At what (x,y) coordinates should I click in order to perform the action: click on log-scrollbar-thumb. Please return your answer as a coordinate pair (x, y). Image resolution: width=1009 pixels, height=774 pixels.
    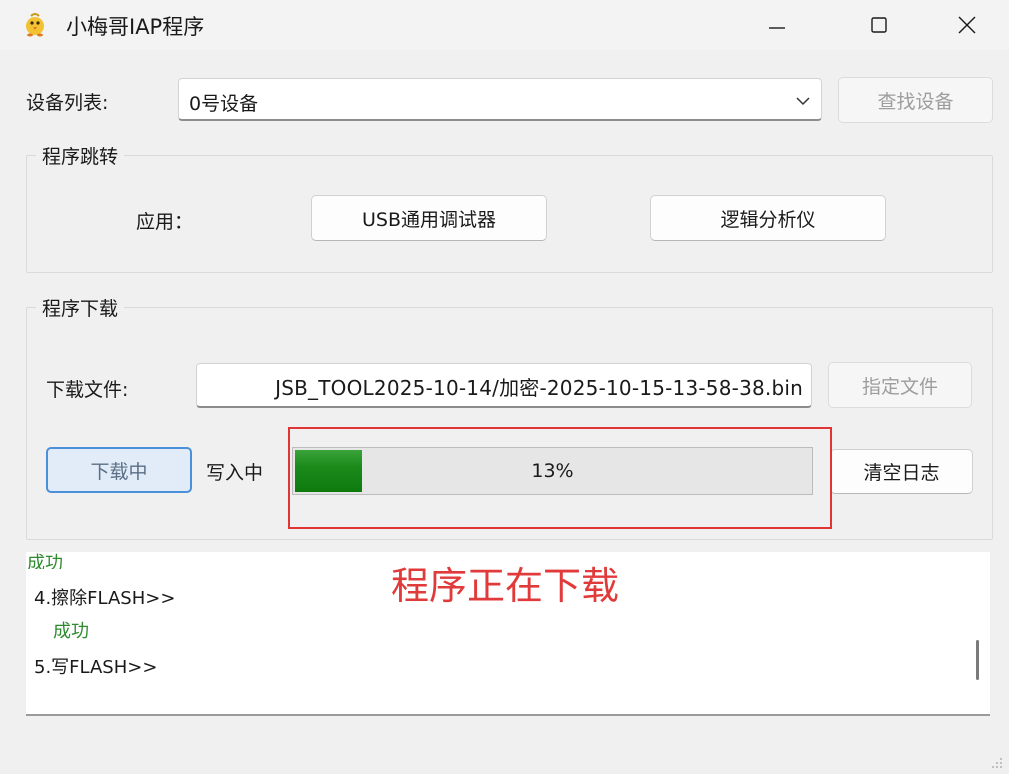
    Looking at the image, I should click on (977, 660).